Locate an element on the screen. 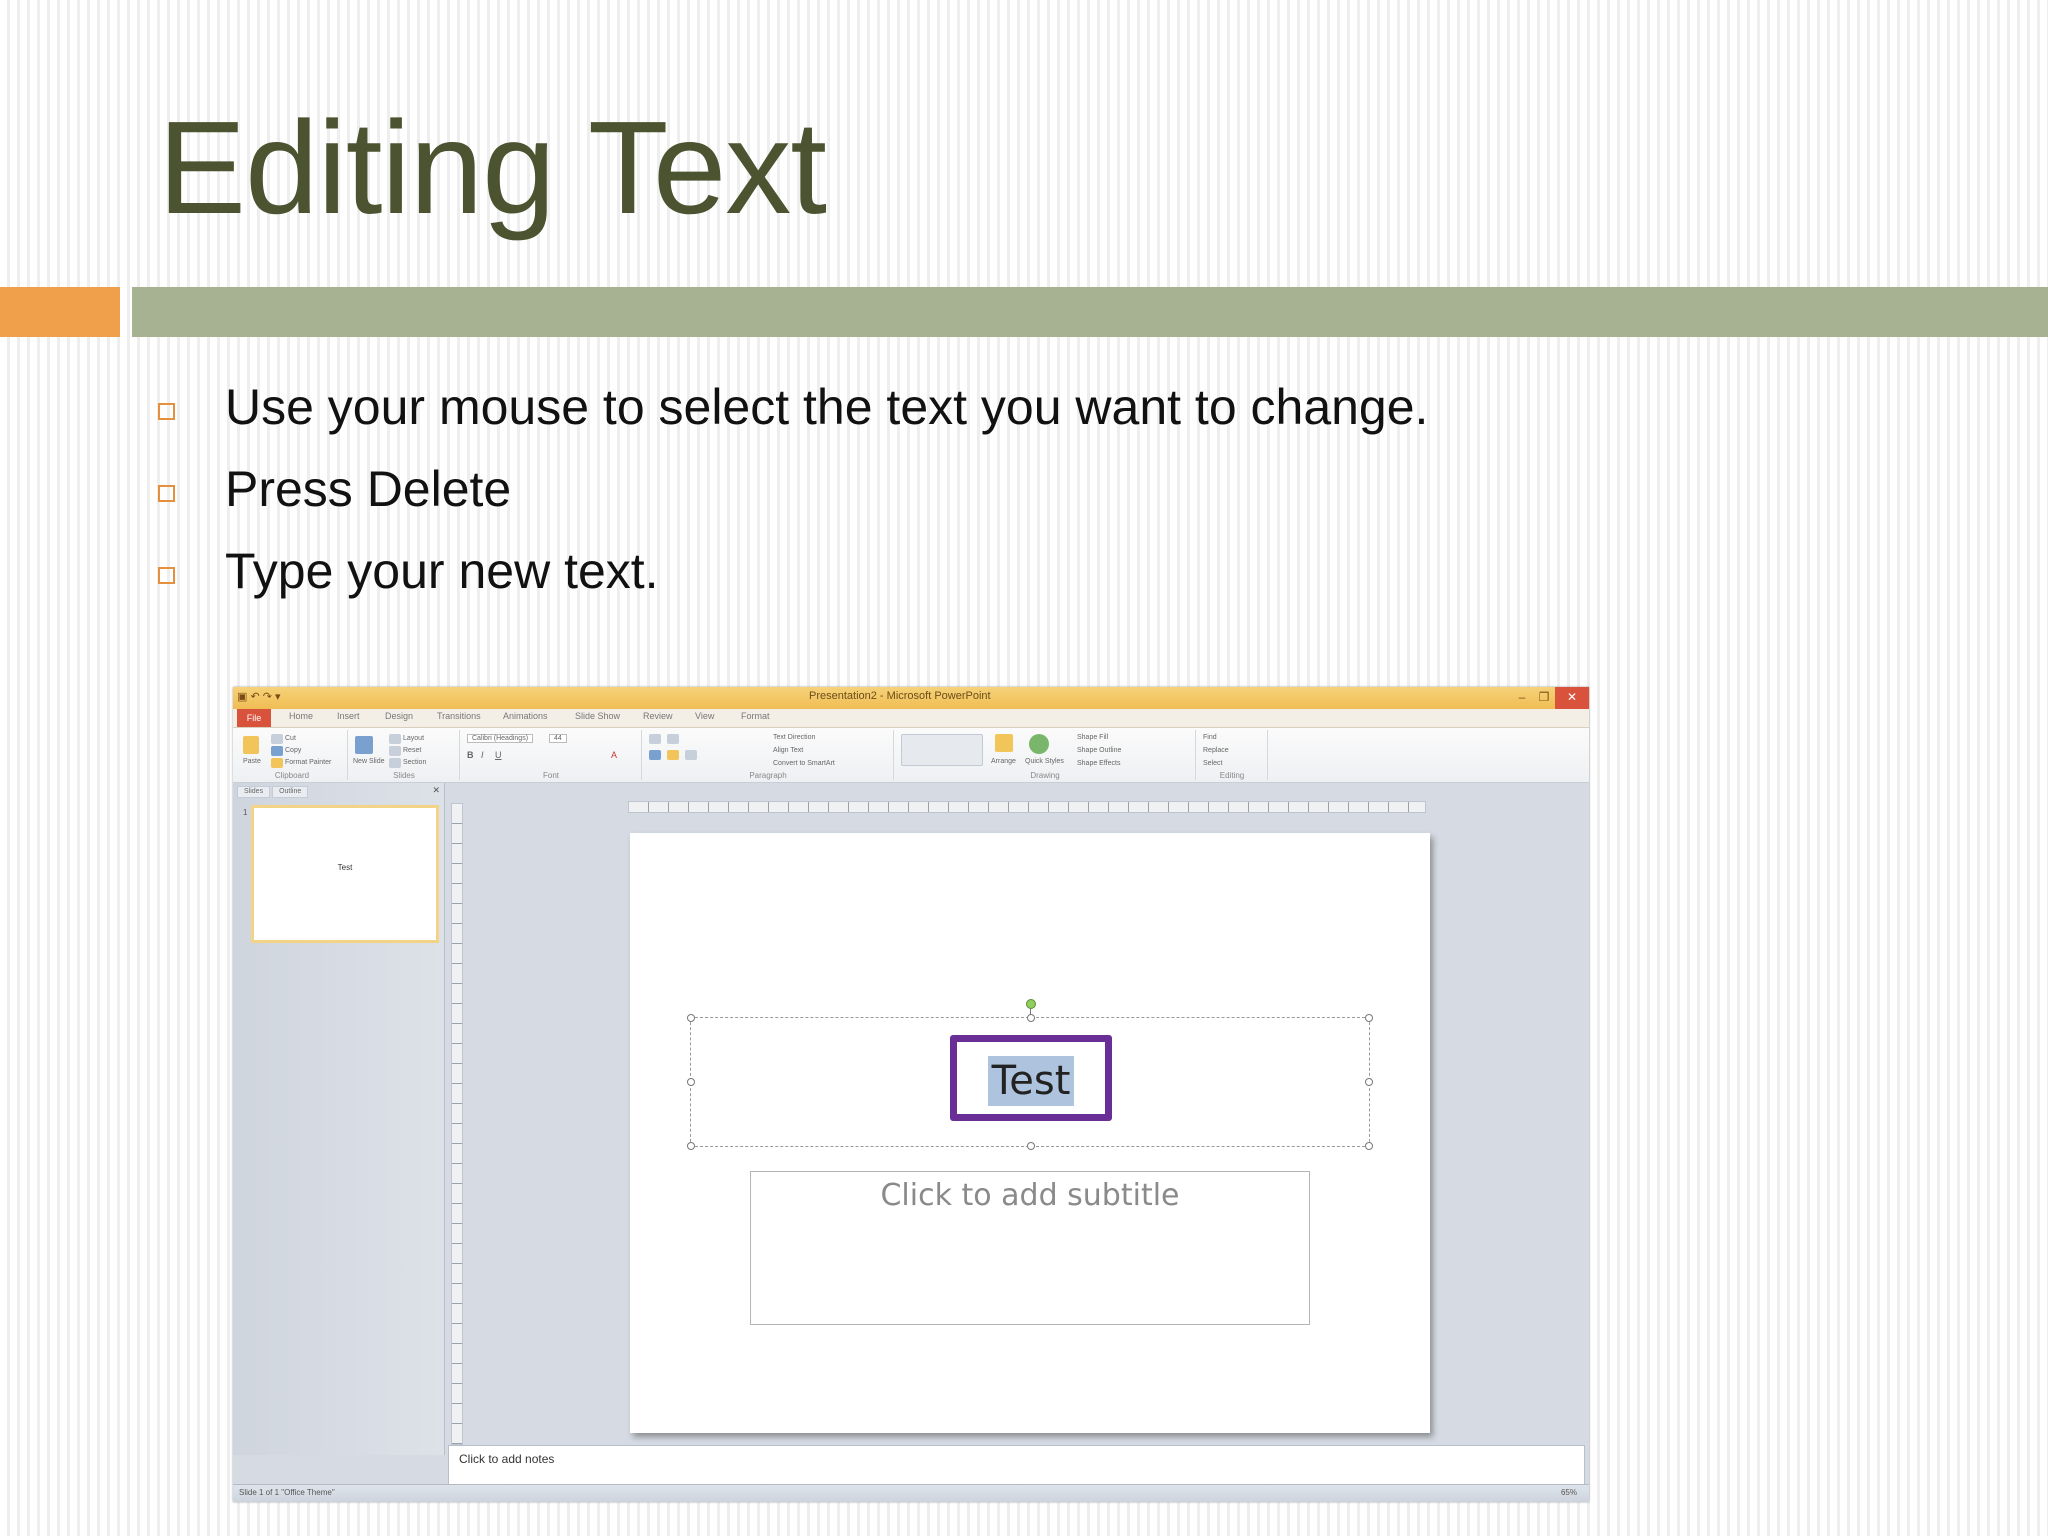  cut-label: Cut is located at coordinates (290, 738).